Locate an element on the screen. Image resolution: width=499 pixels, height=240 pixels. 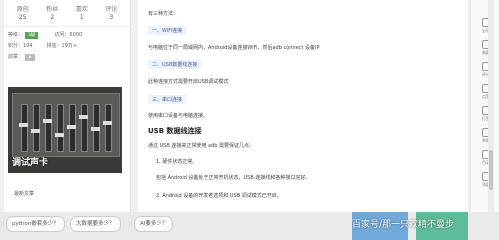
article-subheading: 二、USB数据线连接 is located at coordinates (175, 64).